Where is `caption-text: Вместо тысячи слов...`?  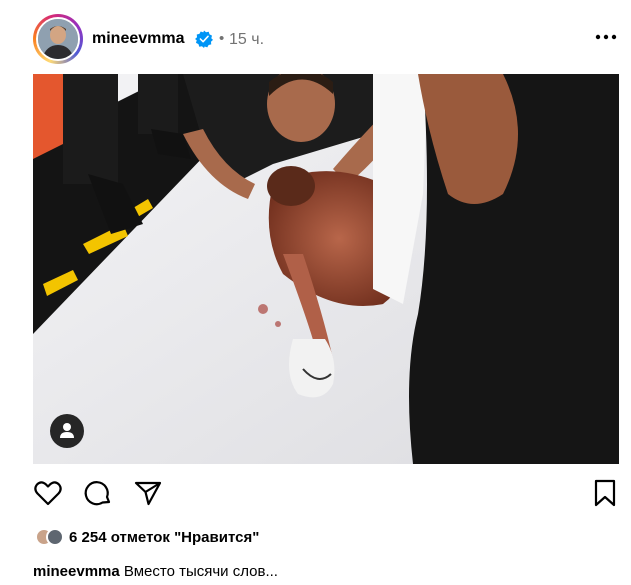 caption-text: Вместо тысячи слов... is located at coordinates (200, 571).